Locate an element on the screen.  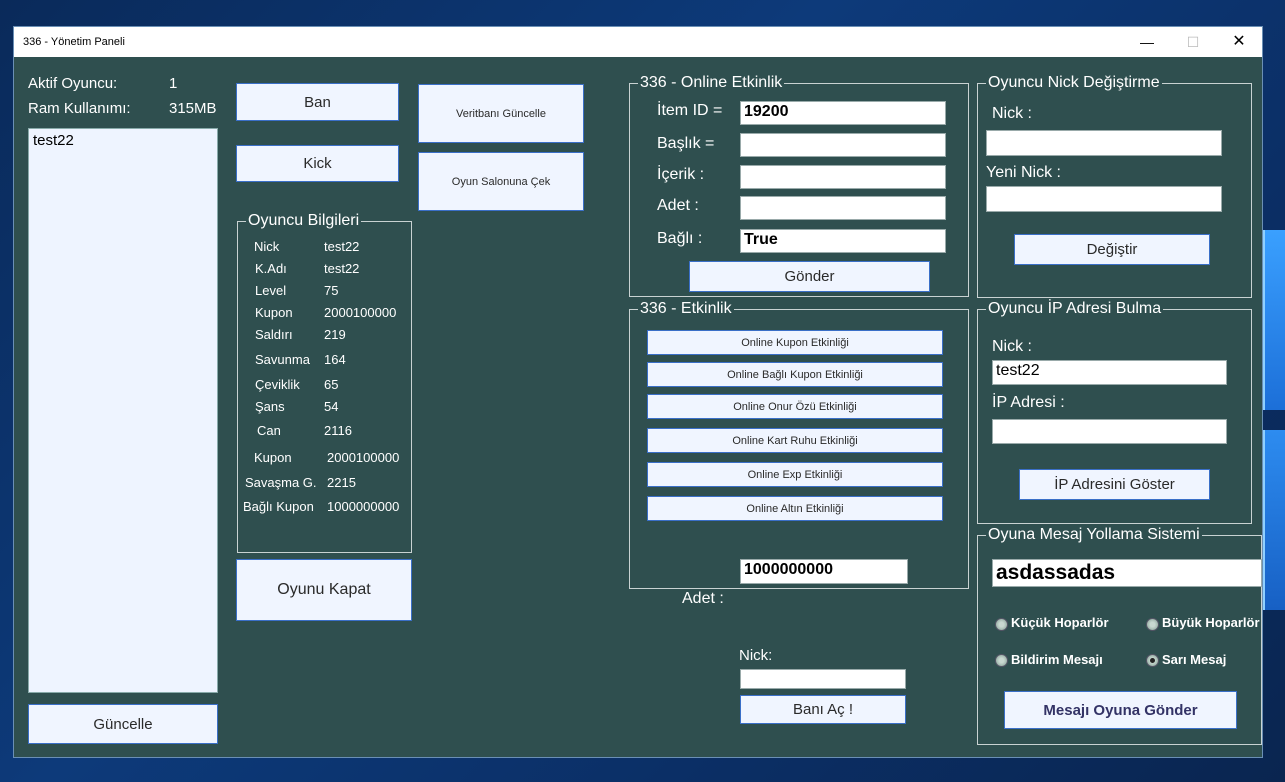
player-info-value: 2215 is located at coordinates (341, 482).